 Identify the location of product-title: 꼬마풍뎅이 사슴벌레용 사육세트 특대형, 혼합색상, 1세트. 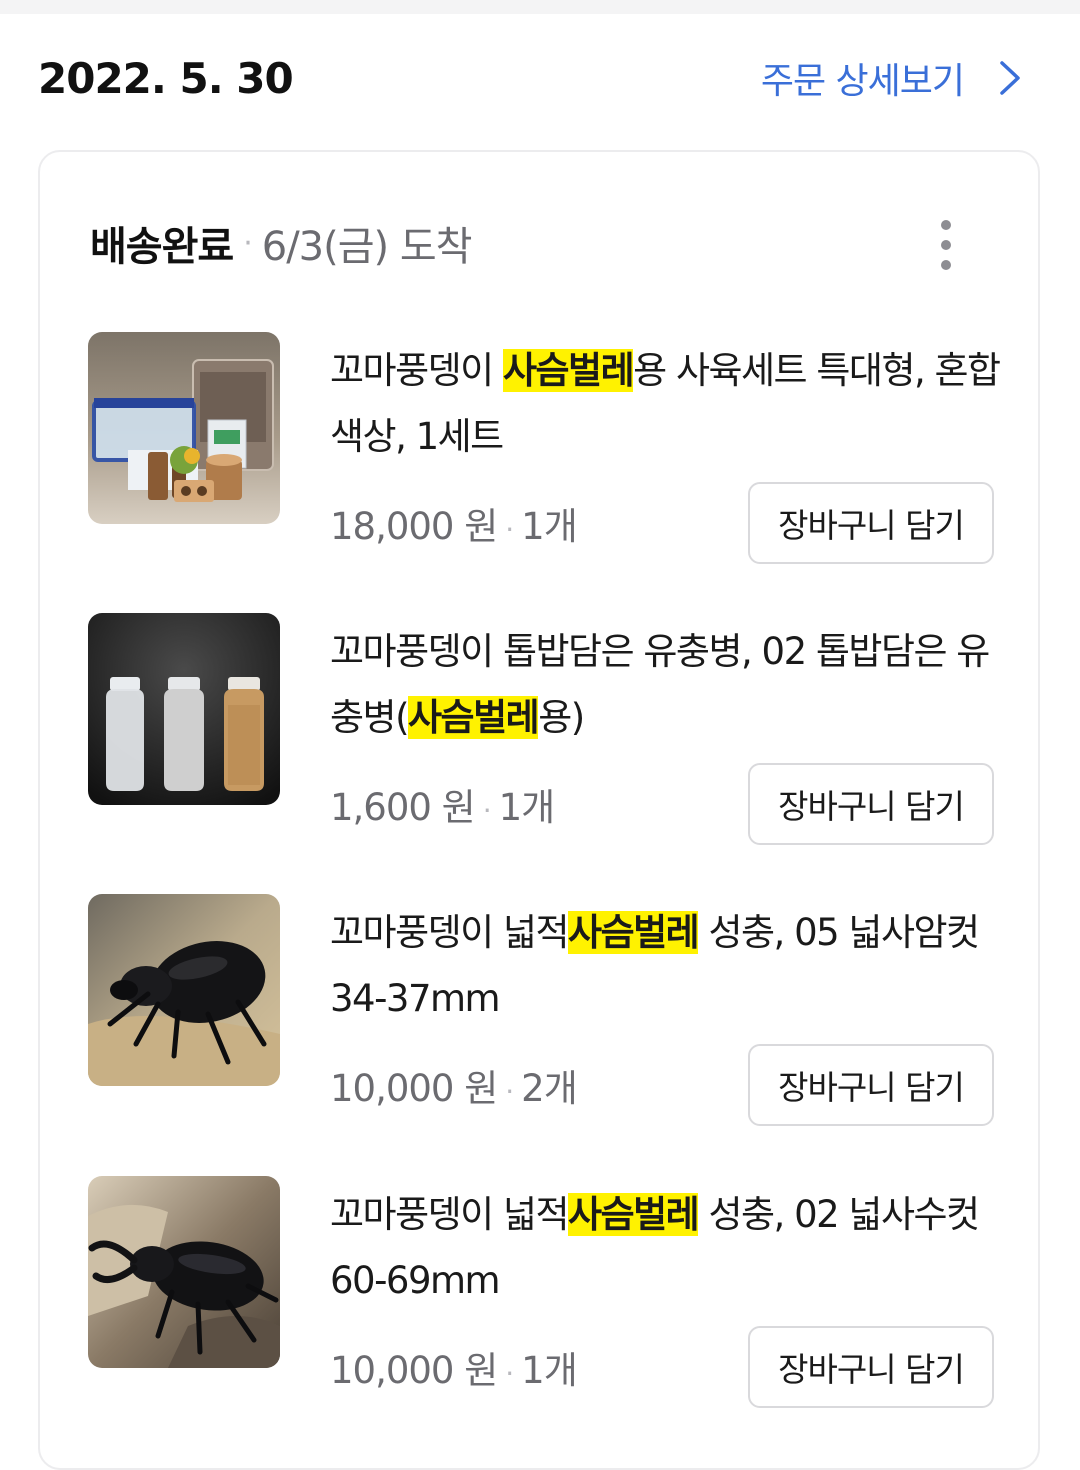
(670, 404).